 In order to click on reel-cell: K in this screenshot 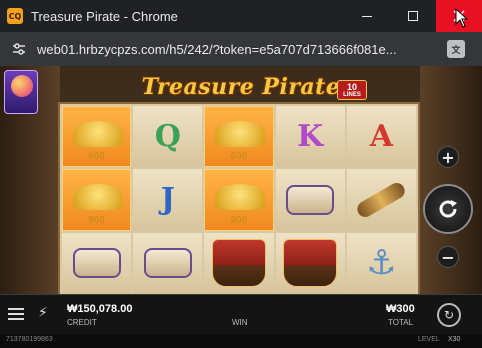, I will do `click(310, 137)`.